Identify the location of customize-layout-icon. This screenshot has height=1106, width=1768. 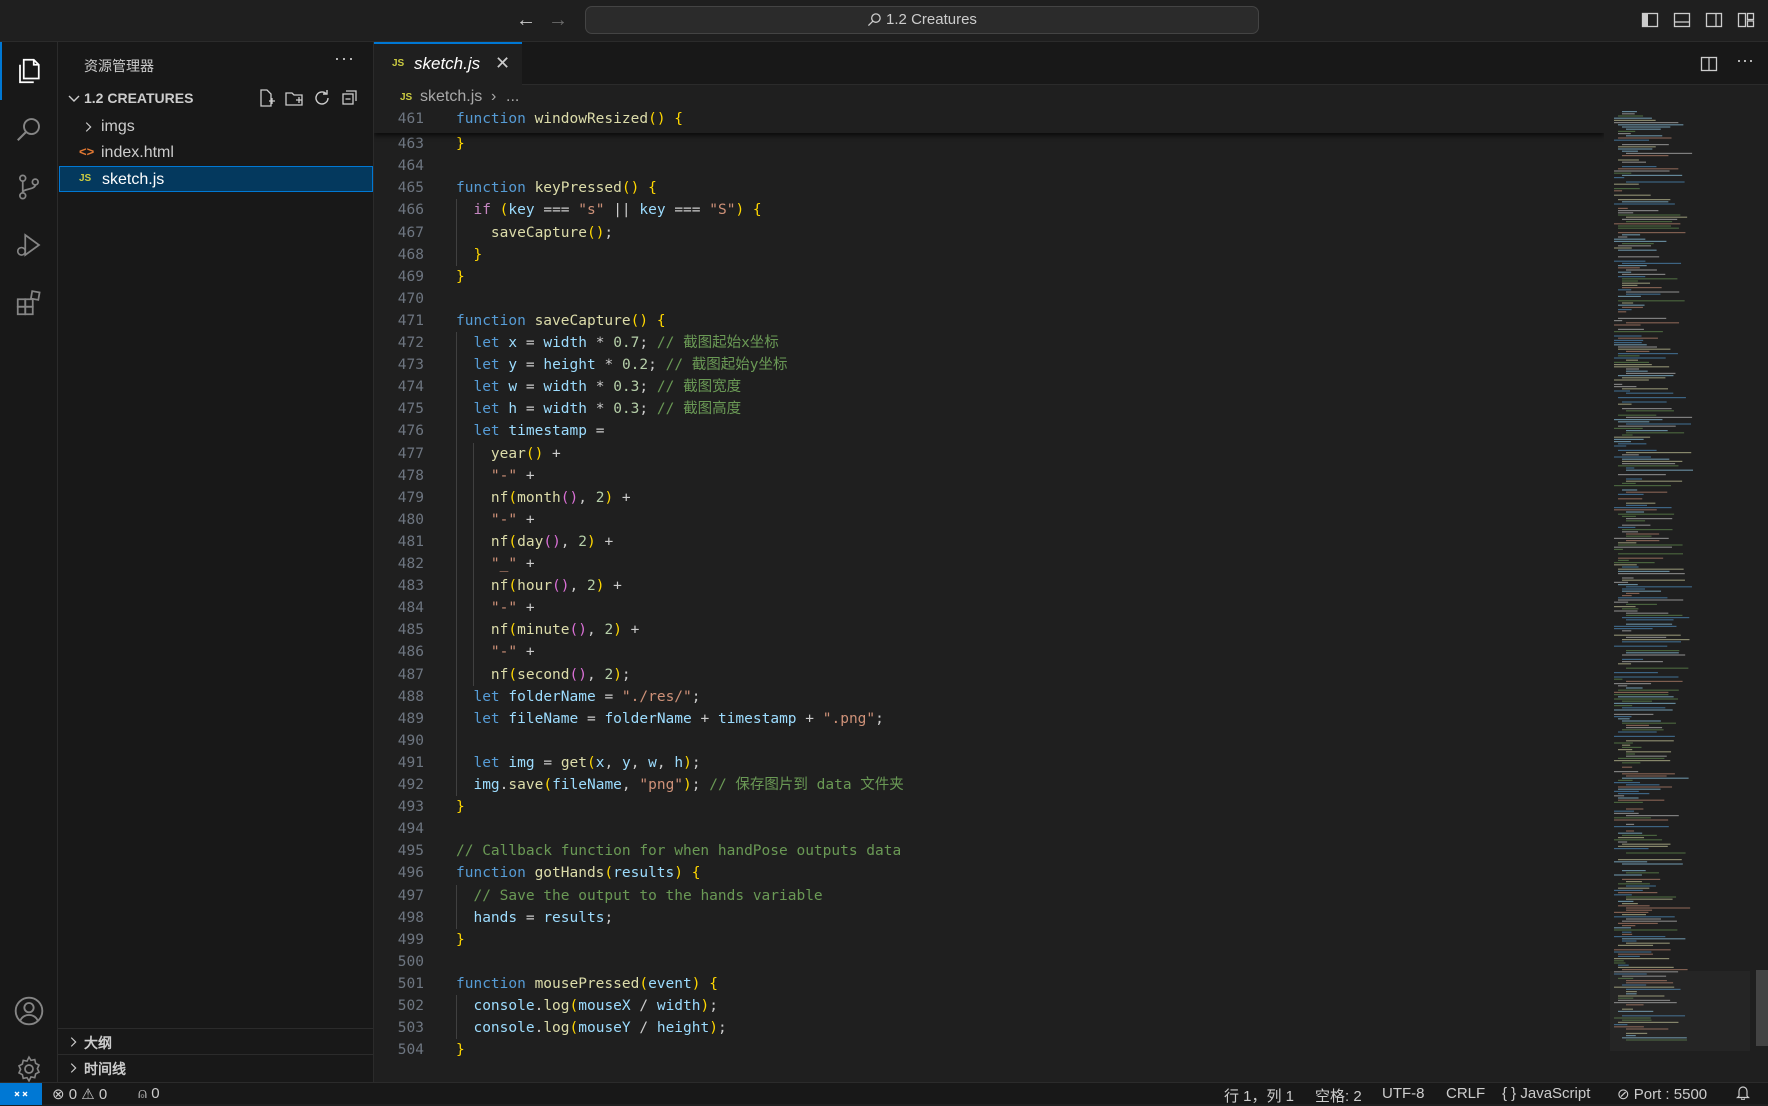
(1746, 20).